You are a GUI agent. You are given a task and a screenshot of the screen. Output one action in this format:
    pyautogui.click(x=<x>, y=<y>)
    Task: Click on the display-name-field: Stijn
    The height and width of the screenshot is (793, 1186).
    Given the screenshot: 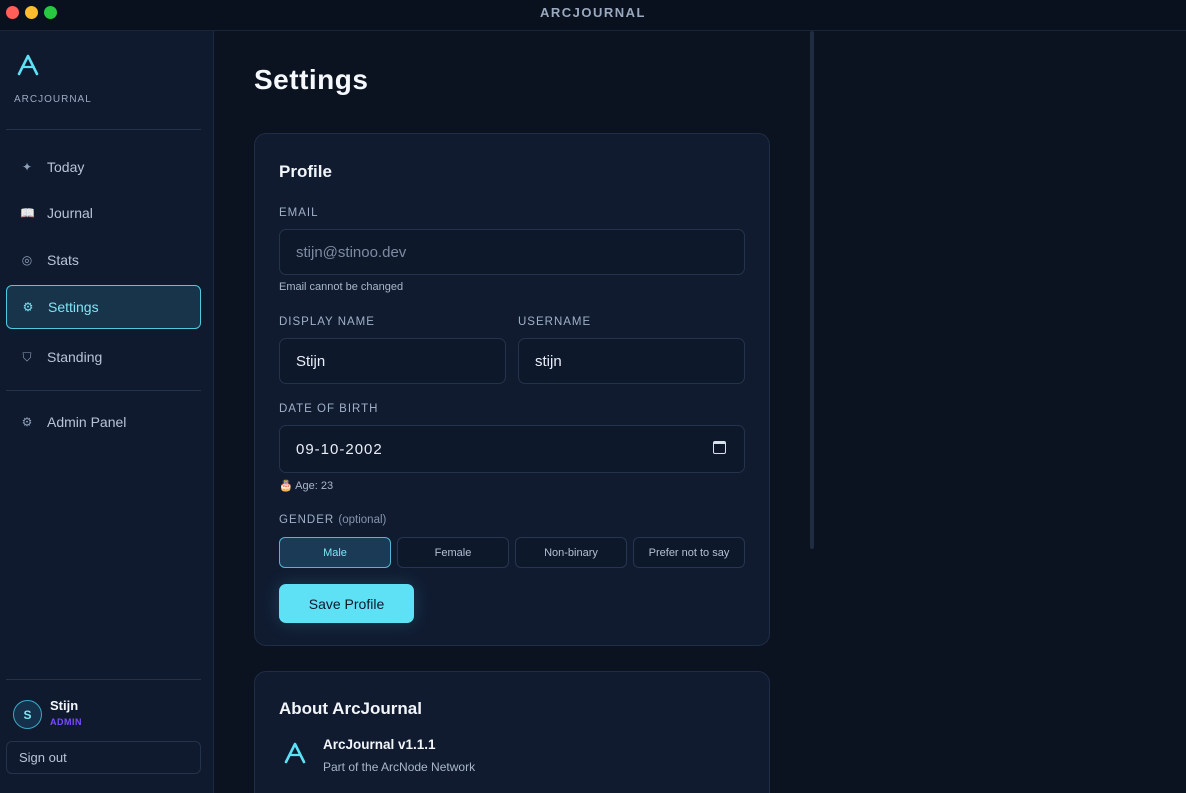 What is the action you would take?
    pyautogui.click(x=392, y=361)
    